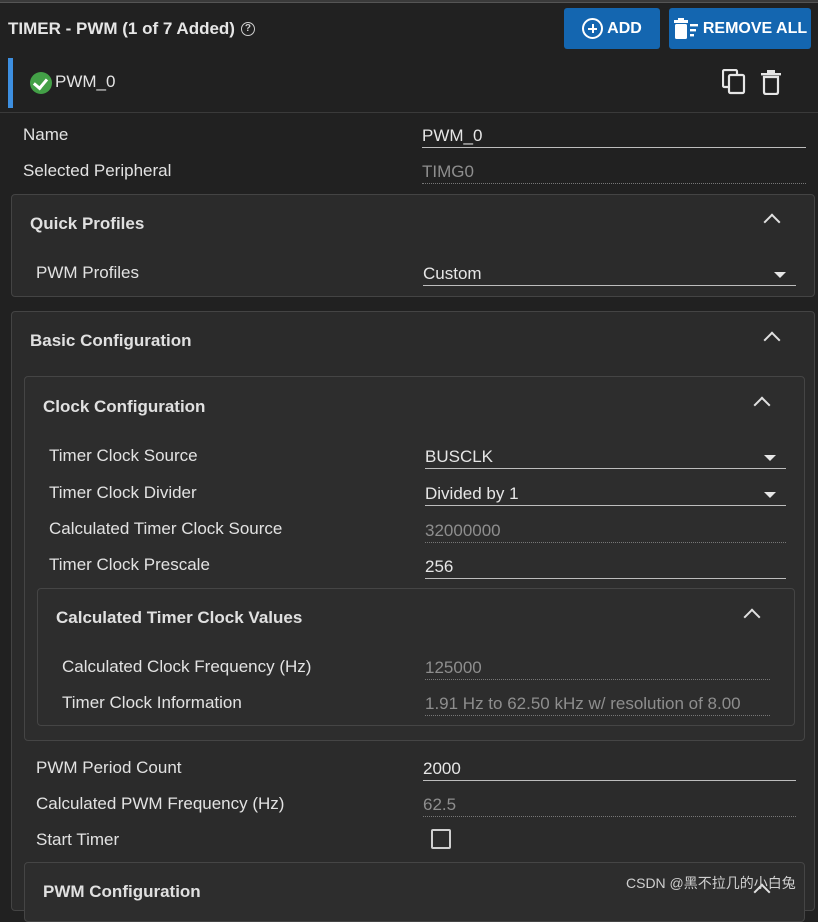 The height and width of the screenshot is (922, 818). Describe the element at coordinates (409, 84) in the screenshot. I see `instance-row: PWM_0` at that location.